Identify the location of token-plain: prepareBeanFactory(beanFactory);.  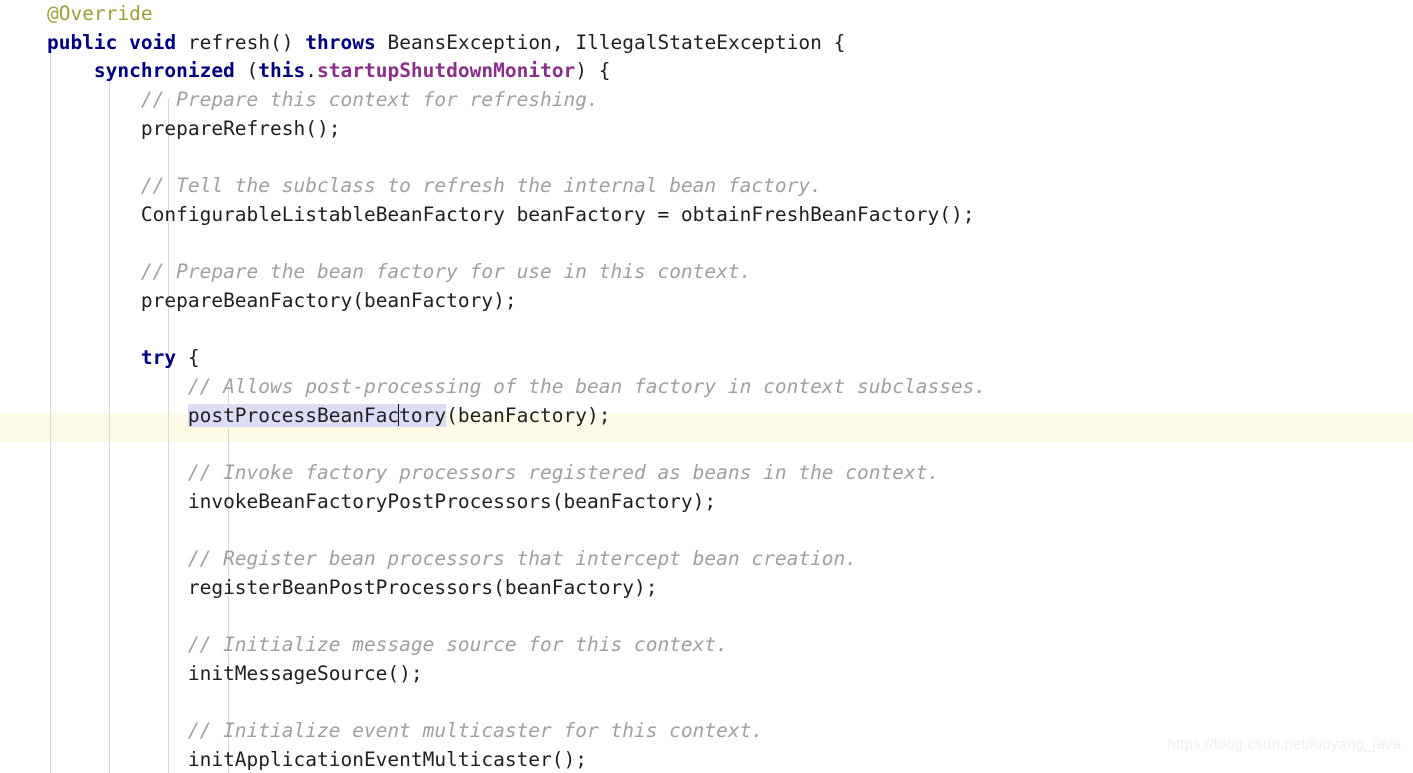
(328, 300).